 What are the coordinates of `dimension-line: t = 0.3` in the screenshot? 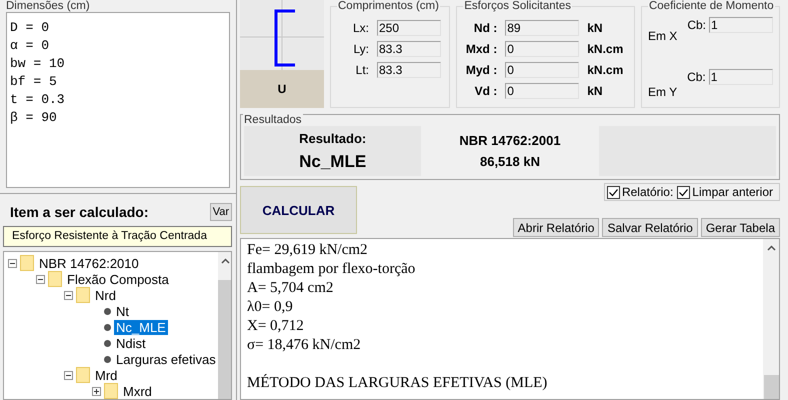 It's located at (38, 100).